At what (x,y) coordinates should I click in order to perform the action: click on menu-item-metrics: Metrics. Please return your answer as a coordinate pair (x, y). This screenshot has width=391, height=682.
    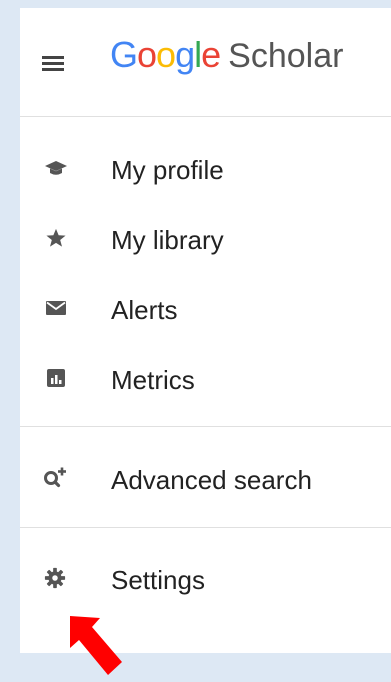
    Looking at the image, I should click on (205, 378).